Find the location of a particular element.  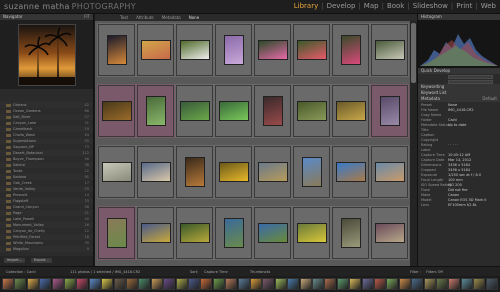

module-library: Library is located at coordinates (306, 6).